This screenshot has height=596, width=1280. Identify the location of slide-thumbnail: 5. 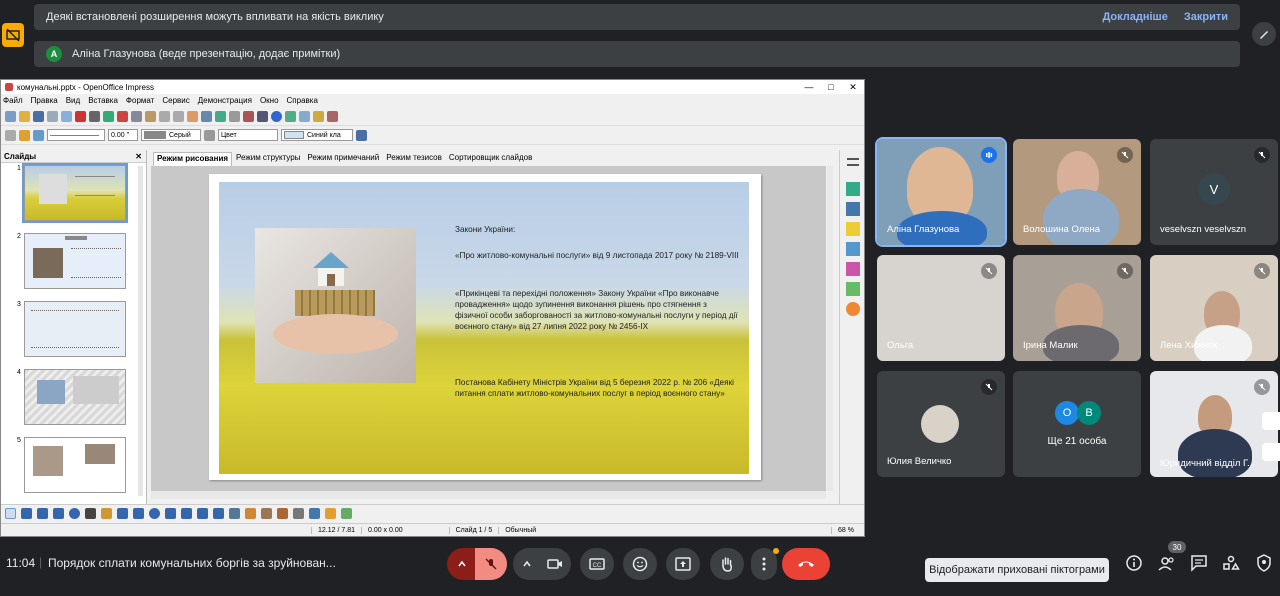
(73, 469).